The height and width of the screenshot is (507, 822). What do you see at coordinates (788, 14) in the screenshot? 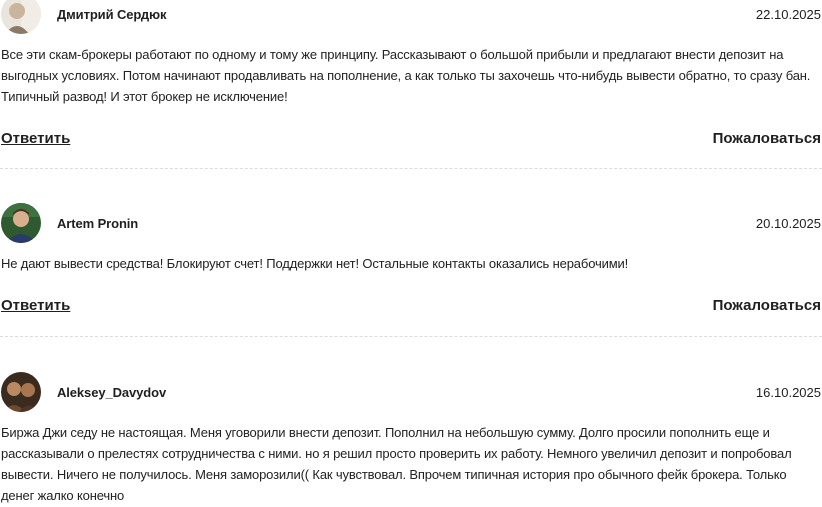
I see `comment-date: 22.10.2025` at bounding box center [788, 14].